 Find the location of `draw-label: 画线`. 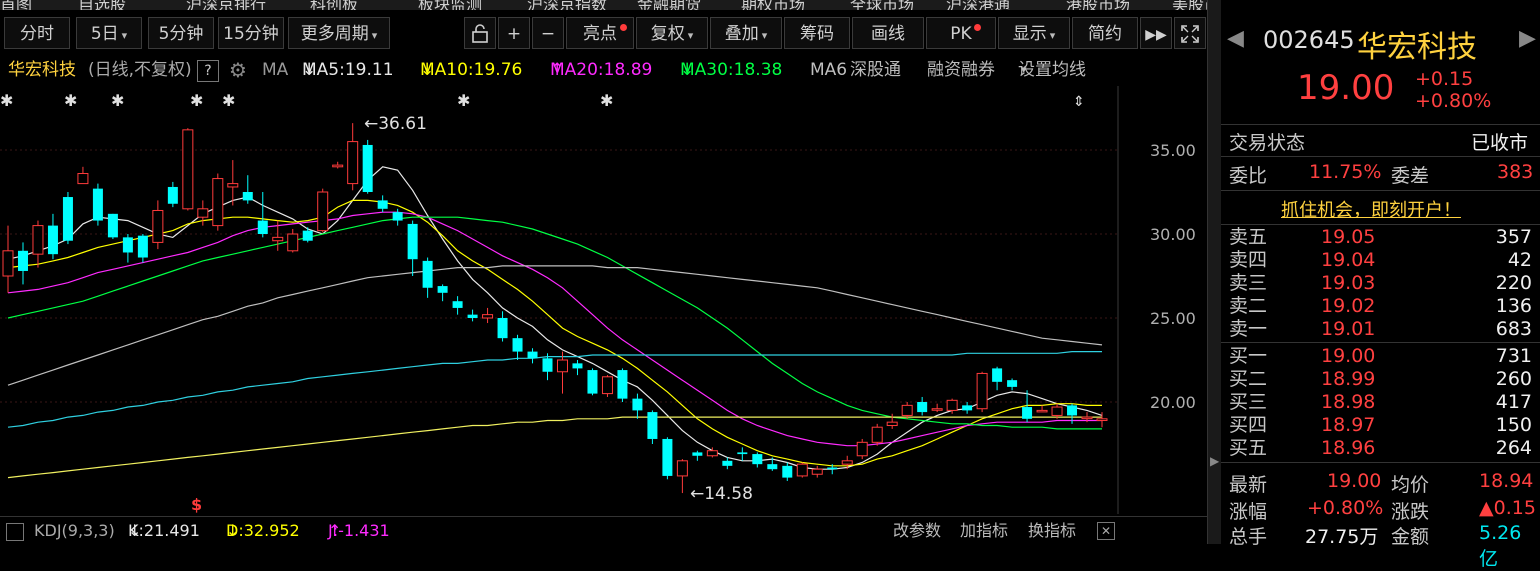

draw-label: 画线 is located at coordinates (888, 34).